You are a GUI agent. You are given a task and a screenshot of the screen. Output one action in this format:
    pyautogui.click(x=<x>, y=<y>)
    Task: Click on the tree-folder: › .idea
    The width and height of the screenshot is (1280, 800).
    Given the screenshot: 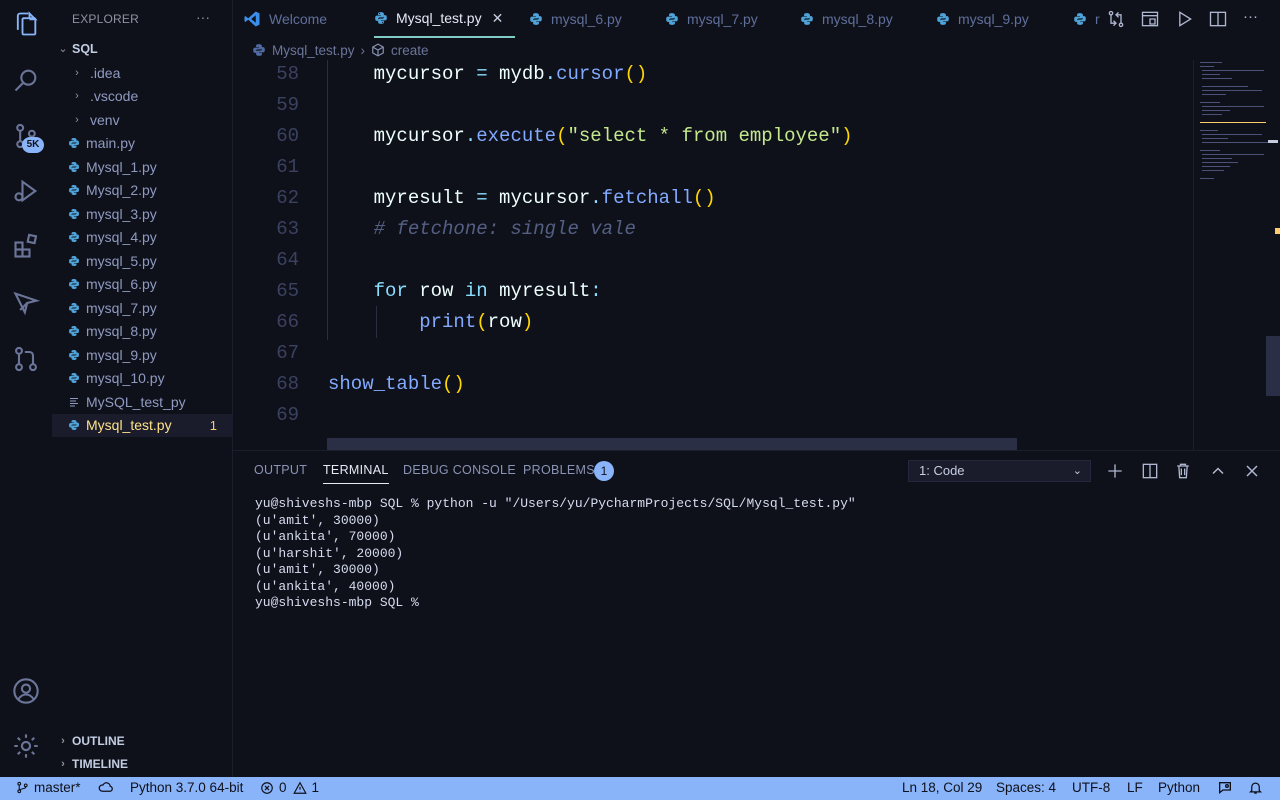 What is the action you would take?
    pyautogui.click(x=142, y=72)
    